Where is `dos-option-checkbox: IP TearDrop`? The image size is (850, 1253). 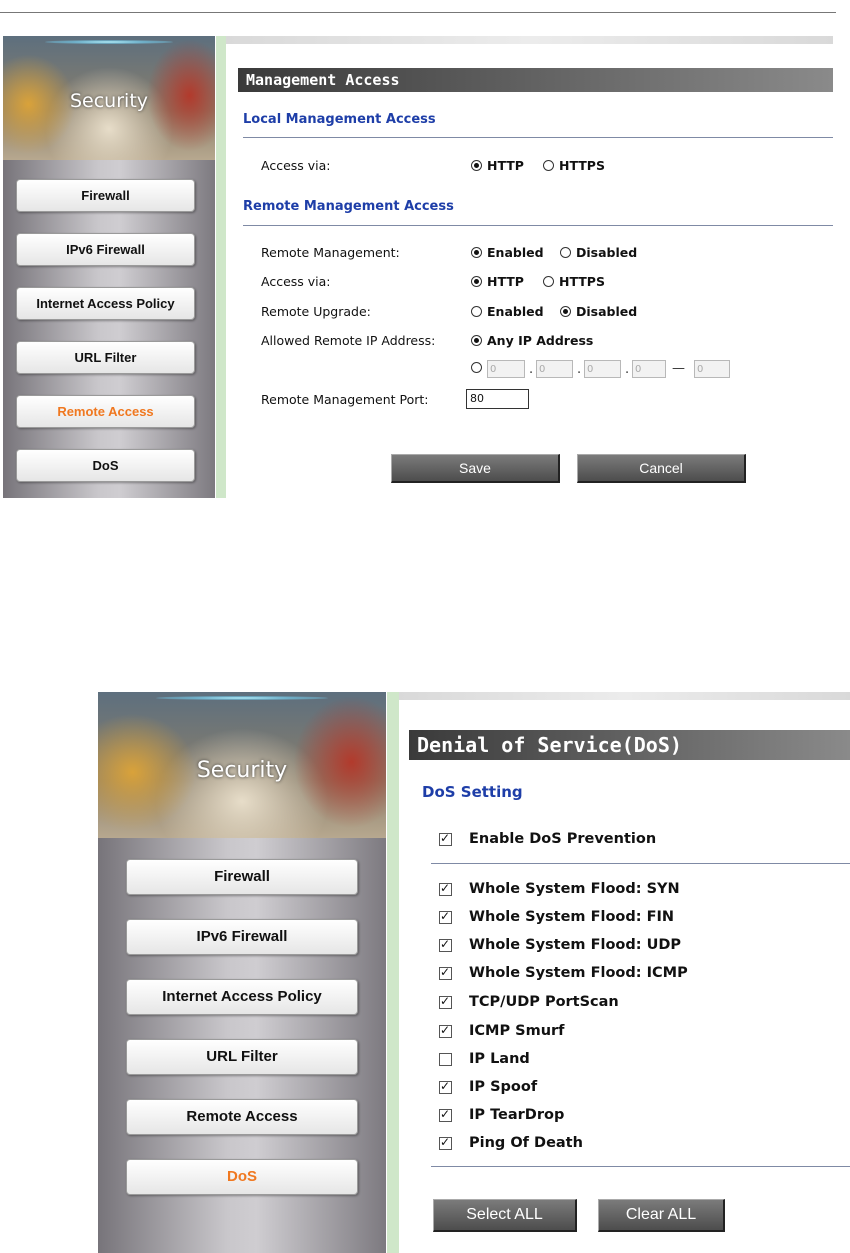
dos-option-checkbox: IP TearDrop is located at coordinates (501, 1115).